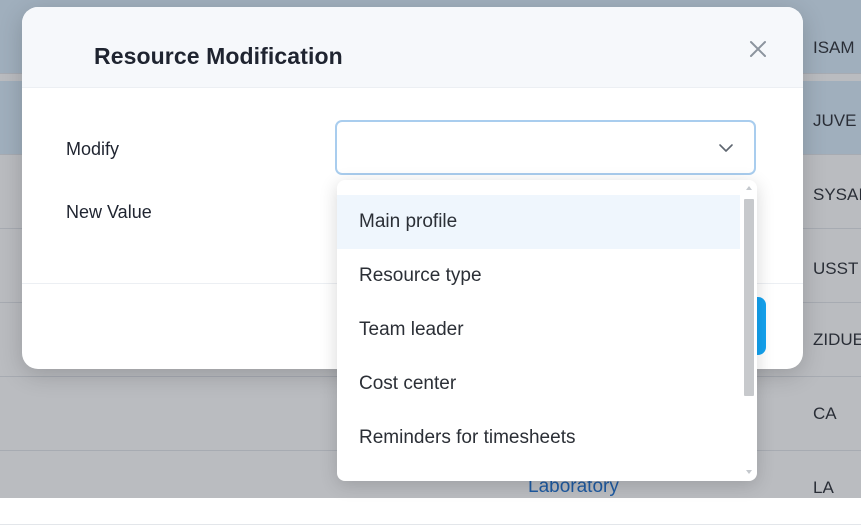  Describe the element at coordinates (749, 472) in the screenshot. I see `scroll-down-icon` at that location.